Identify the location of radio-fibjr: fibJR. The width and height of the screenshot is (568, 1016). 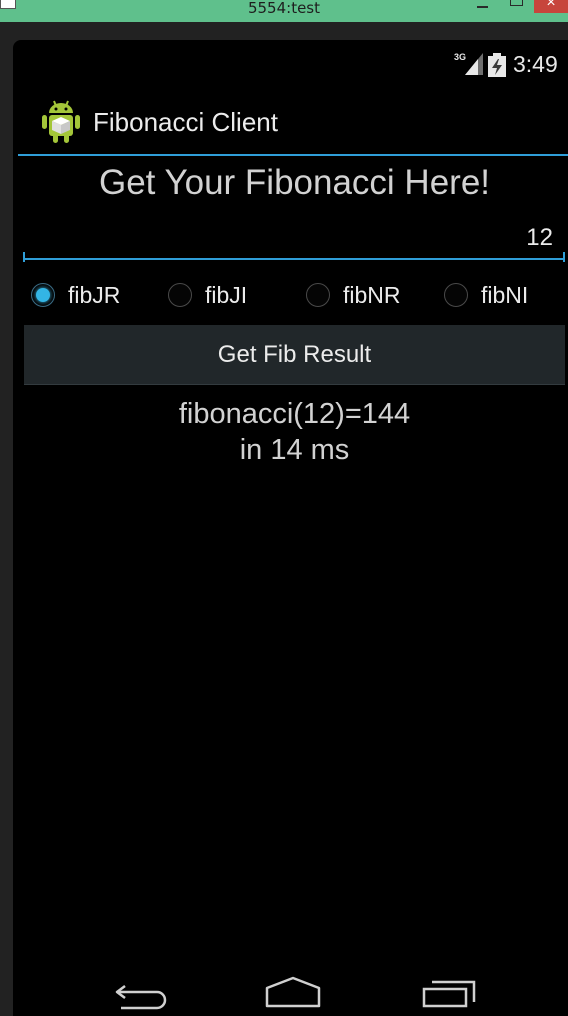
(75, 295).